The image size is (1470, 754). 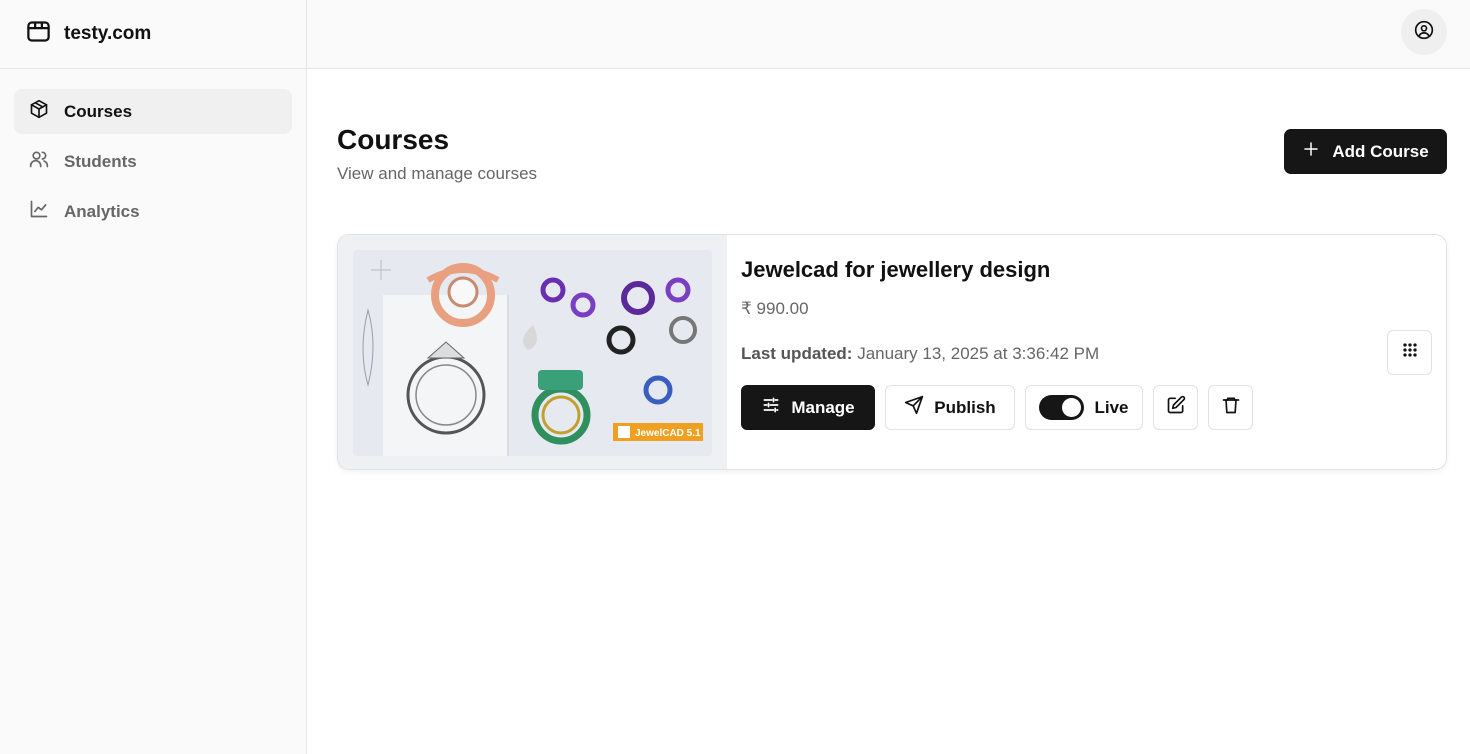 I want to click on page-title: Courses, so click(x=393, y=139).